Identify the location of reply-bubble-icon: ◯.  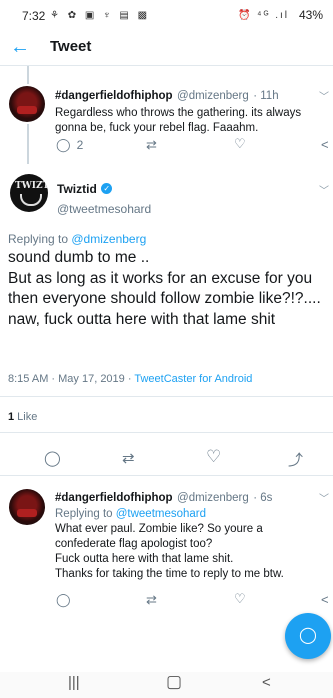
(308, 635).